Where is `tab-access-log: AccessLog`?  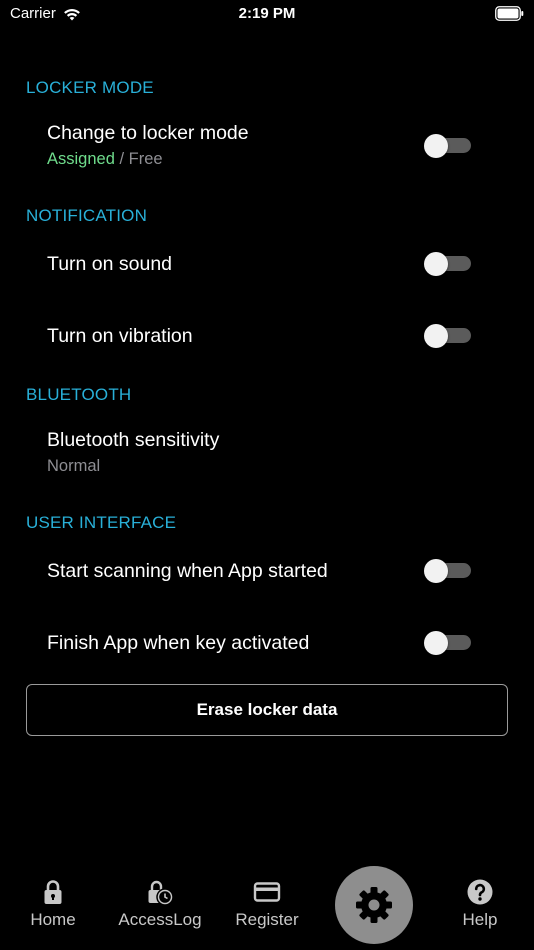 tab-access-log: AccessLog is located at coordinates (160, 908).